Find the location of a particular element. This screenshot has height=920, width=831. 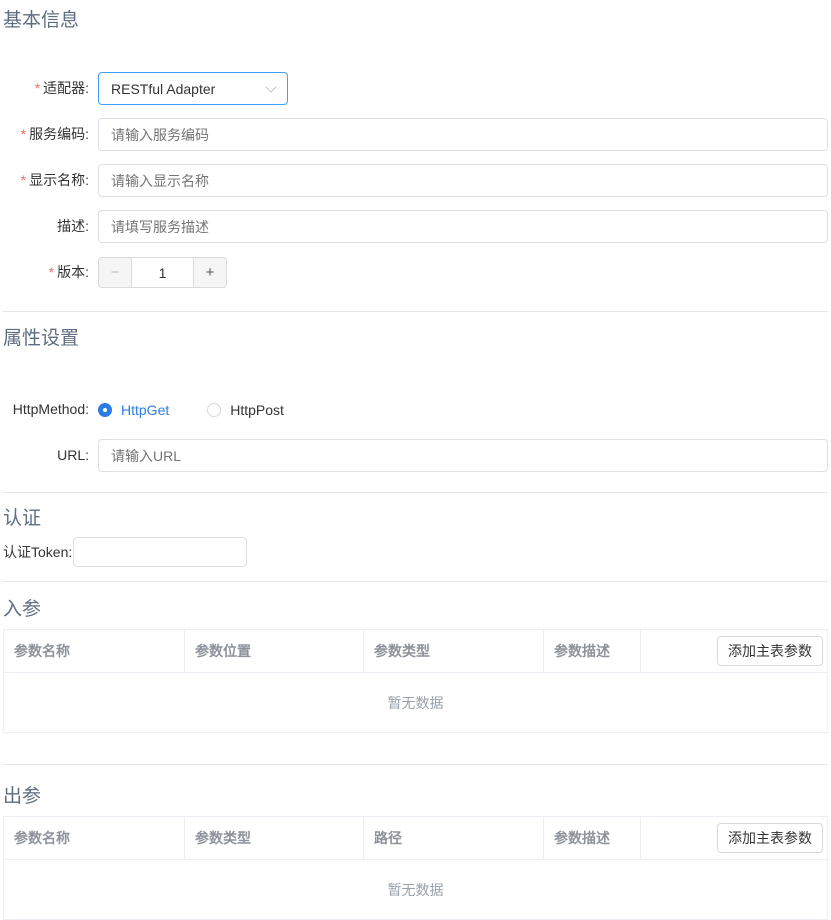

url-row: URL: is located at coordinates (415, 455).